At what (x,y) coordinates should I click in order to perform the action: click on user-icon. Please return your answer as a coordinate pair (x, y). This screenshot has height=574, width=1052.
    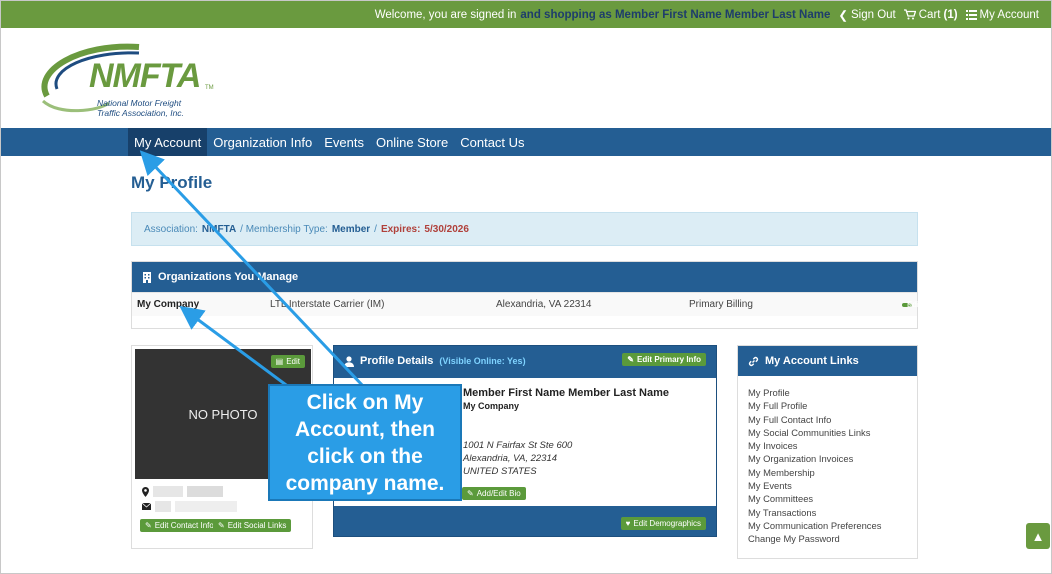
    Looking at the image, I should click on (349, 361).